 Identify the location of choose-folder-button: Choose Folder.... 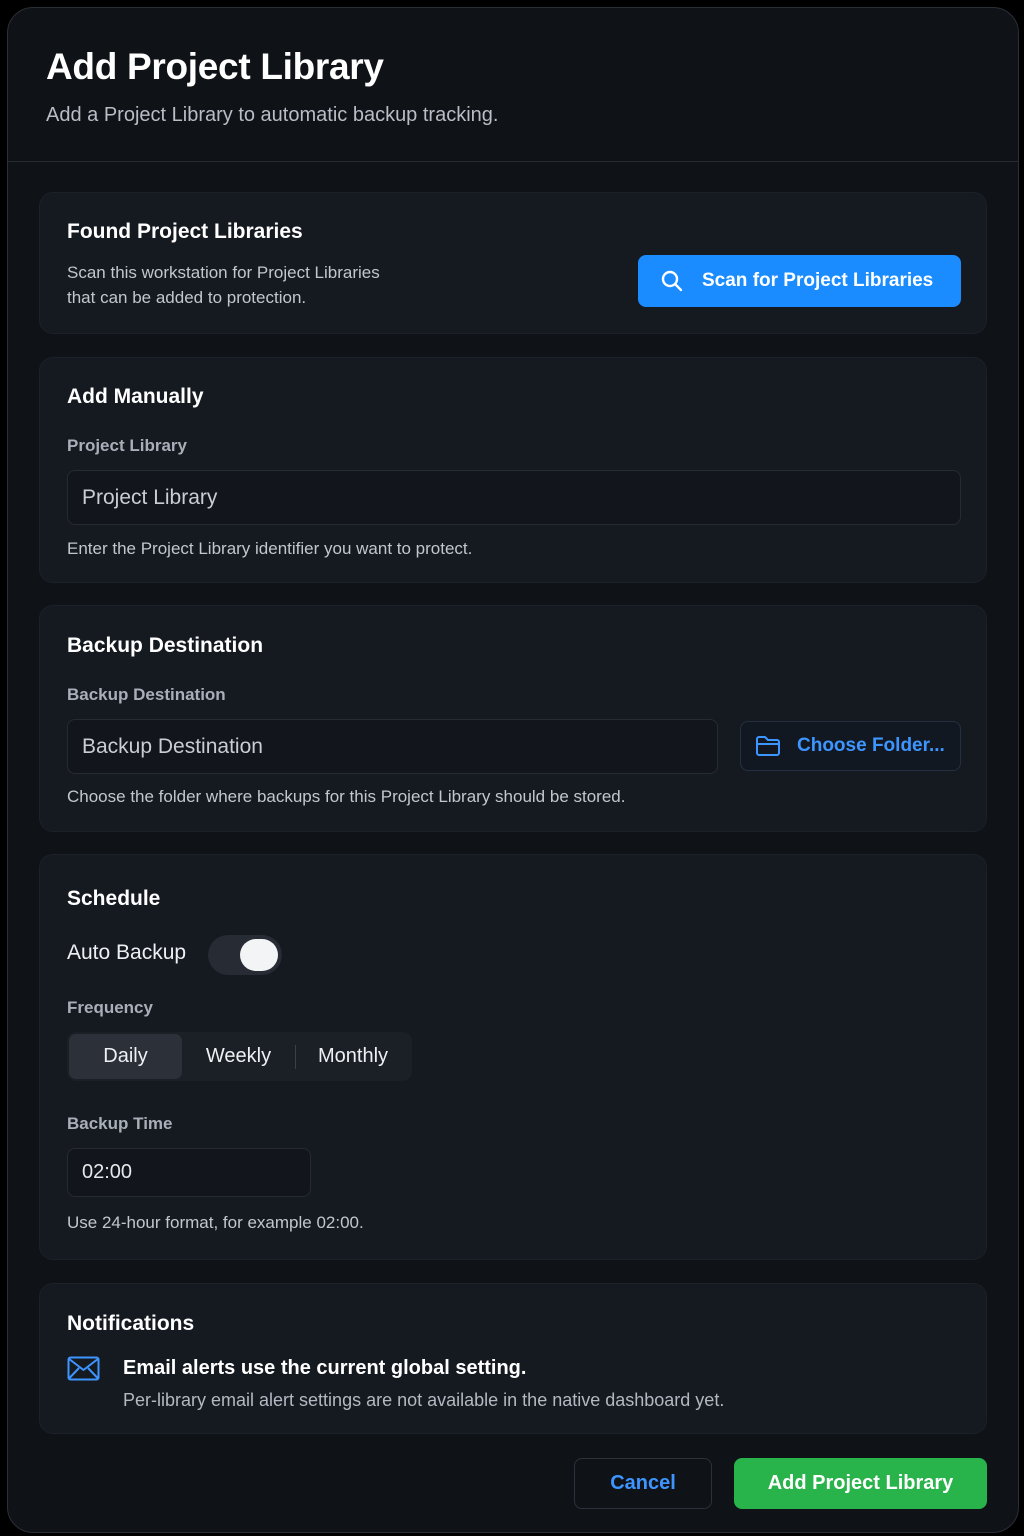
(850, 746).